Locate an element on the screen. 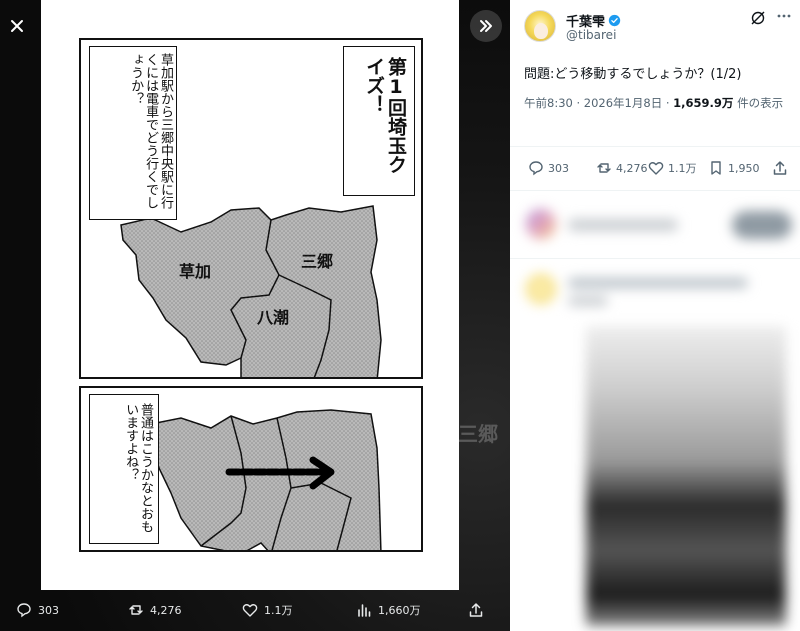 The height and width of the screenshot is (631, 800). expand-sidebar-button is located at coordinates (486, 26).